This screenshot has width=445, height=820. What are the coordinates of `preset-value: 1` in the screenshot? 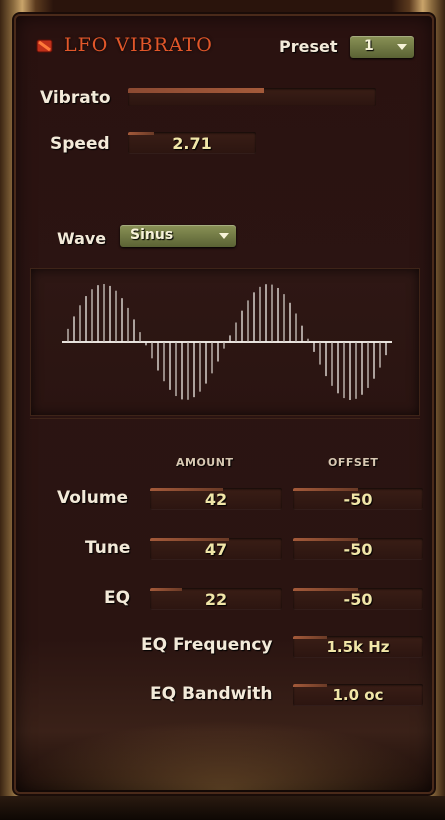 It's located at (369, 46).